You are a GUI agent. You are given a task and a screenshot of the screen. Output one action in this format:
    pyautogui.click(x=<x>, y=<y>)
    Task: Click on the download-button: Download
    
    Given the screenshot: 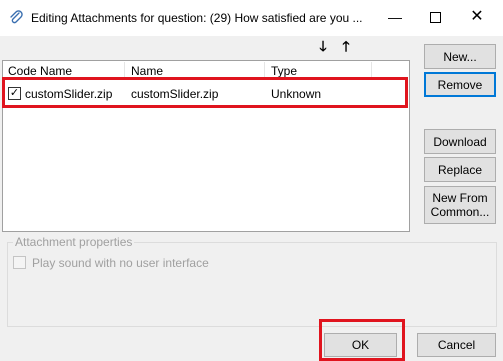 What is the action you would take?
    pyautogui.click(x=460, y=141)
    